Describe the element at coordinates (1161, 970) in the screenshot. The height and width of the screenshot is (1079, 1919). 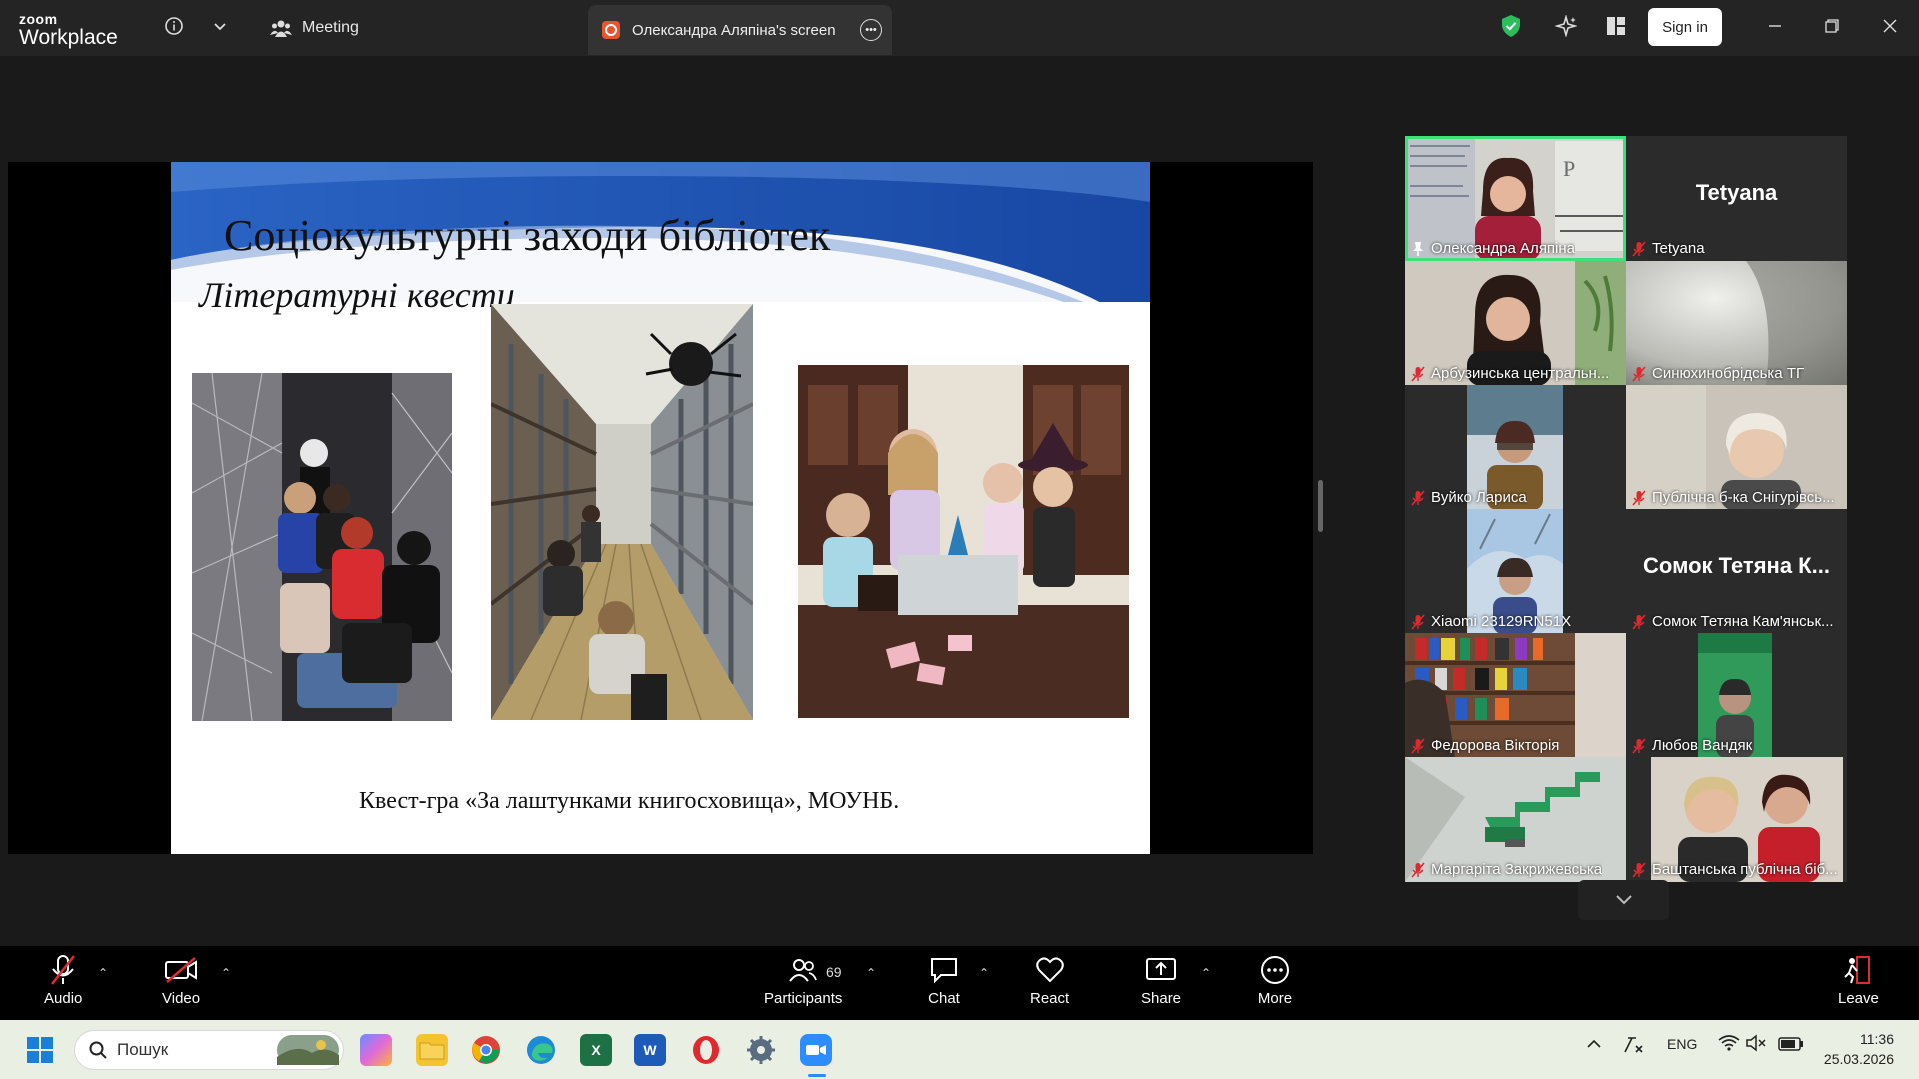
I see `share-screen-icon` at that location.